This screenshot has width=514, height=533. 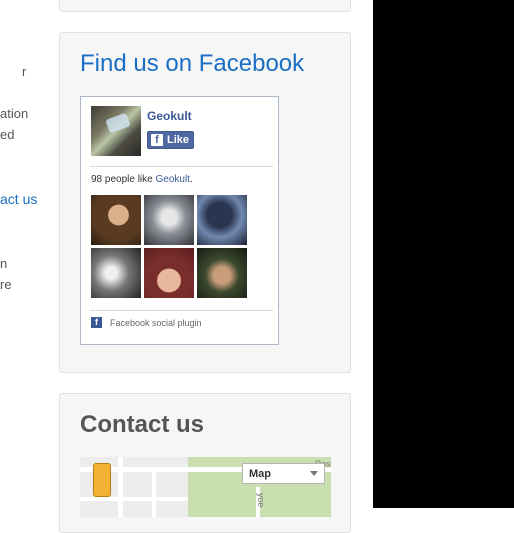 What do you see at coordinates (260, 474) in the screenshot?
I see `map-type-value: Map` at bounding box center [260, 474].